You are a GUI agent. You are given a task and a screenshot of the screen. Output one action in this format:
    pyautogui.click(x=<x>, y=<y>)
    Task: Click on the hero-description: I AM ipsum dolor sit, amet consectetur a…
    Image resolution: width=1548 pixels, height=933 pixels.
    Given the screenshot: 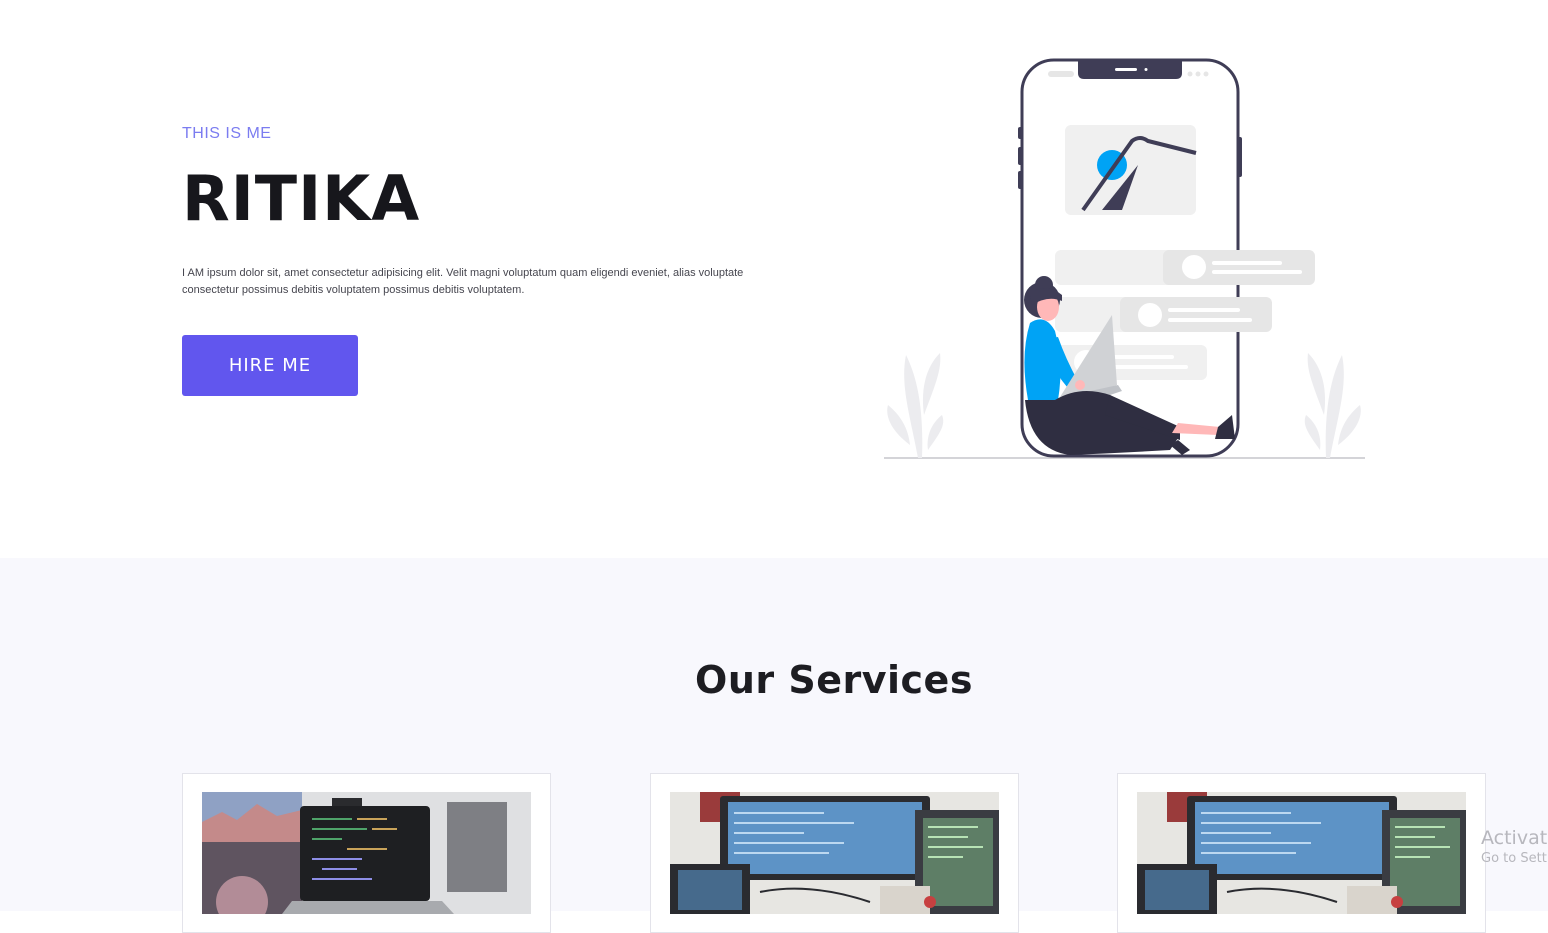 What is the action you would take?
    pyautogui.click(x=463, y=281)
    